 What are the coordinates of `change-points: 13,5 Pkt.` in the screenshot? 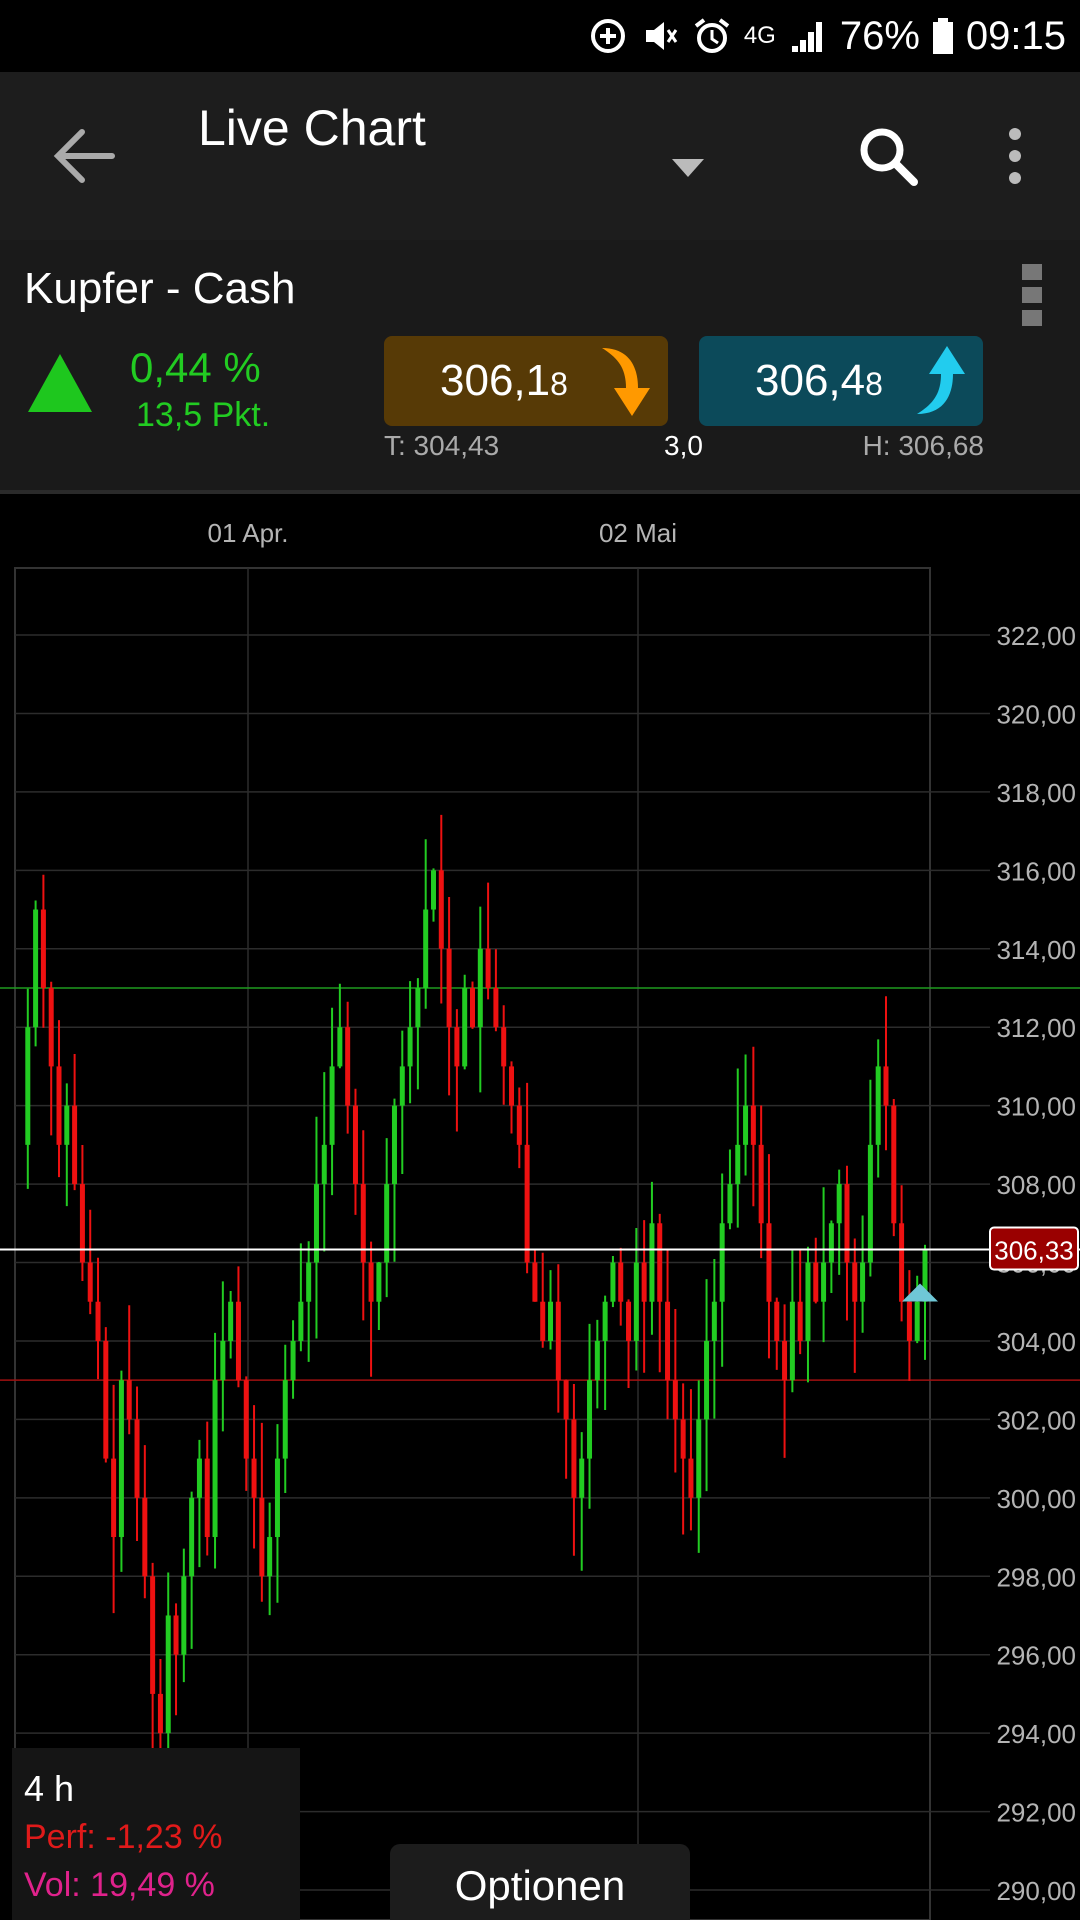 It's located at (203, 415).